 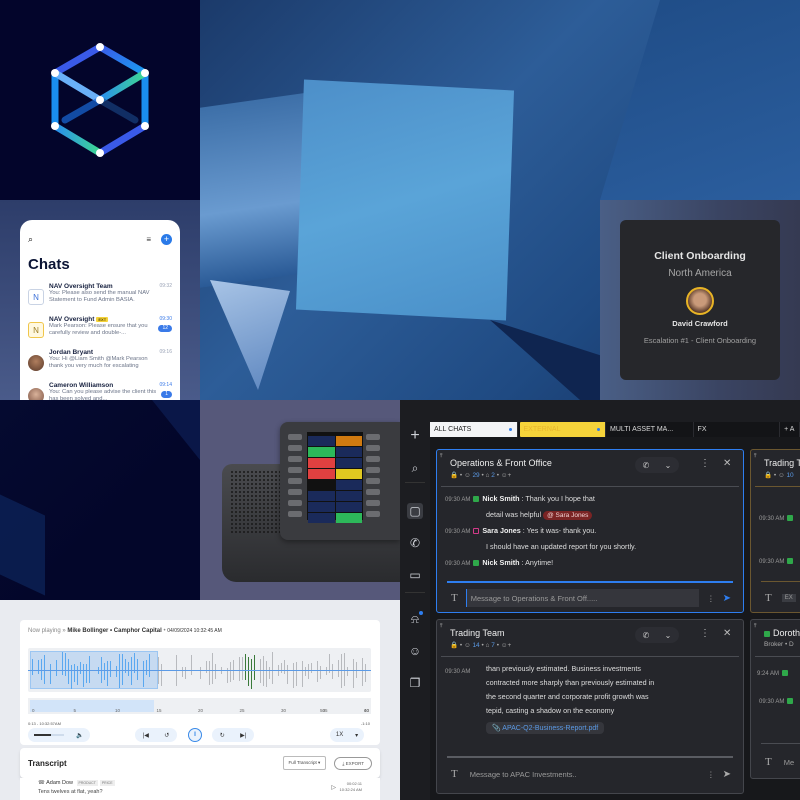 I want to click on play-icon: ▷, so click(x=333, y=787).